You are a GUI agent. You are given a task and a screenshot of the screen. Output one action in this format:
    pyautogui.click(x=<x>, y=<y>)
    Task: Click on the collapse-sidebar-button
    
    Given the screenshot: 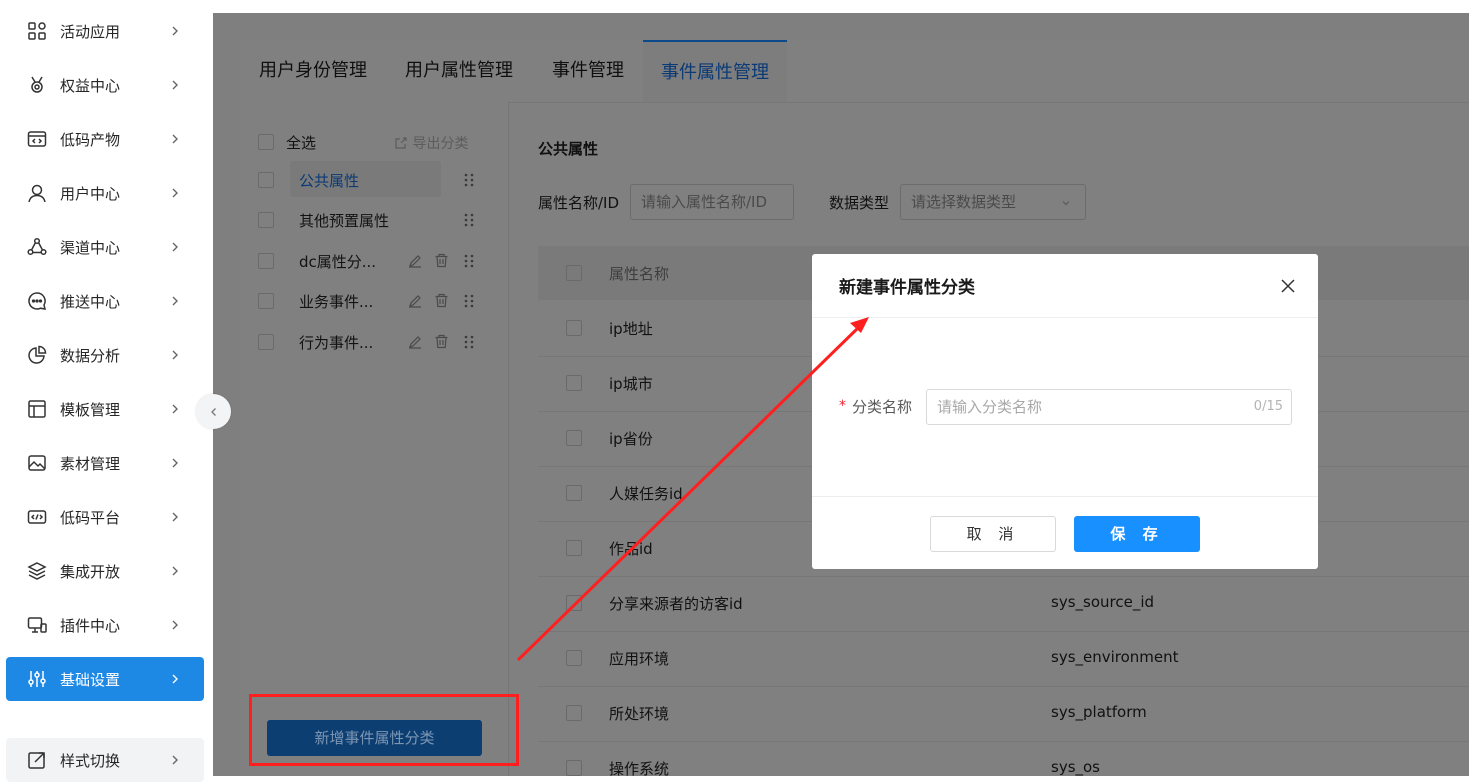 What is the action you would take?
    pyautogui.click(x=213, y=411)
    